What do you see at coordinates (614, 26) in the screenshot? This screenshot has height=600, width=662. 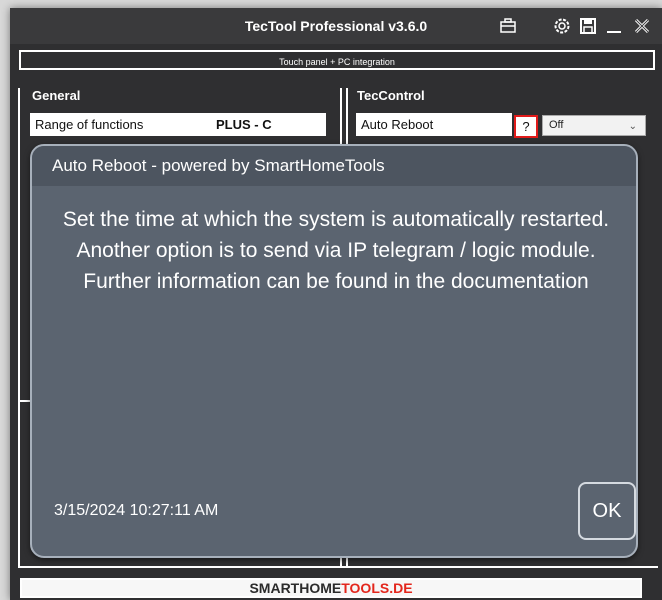 I see `minimize-icon` at bounding box center [614, 26].